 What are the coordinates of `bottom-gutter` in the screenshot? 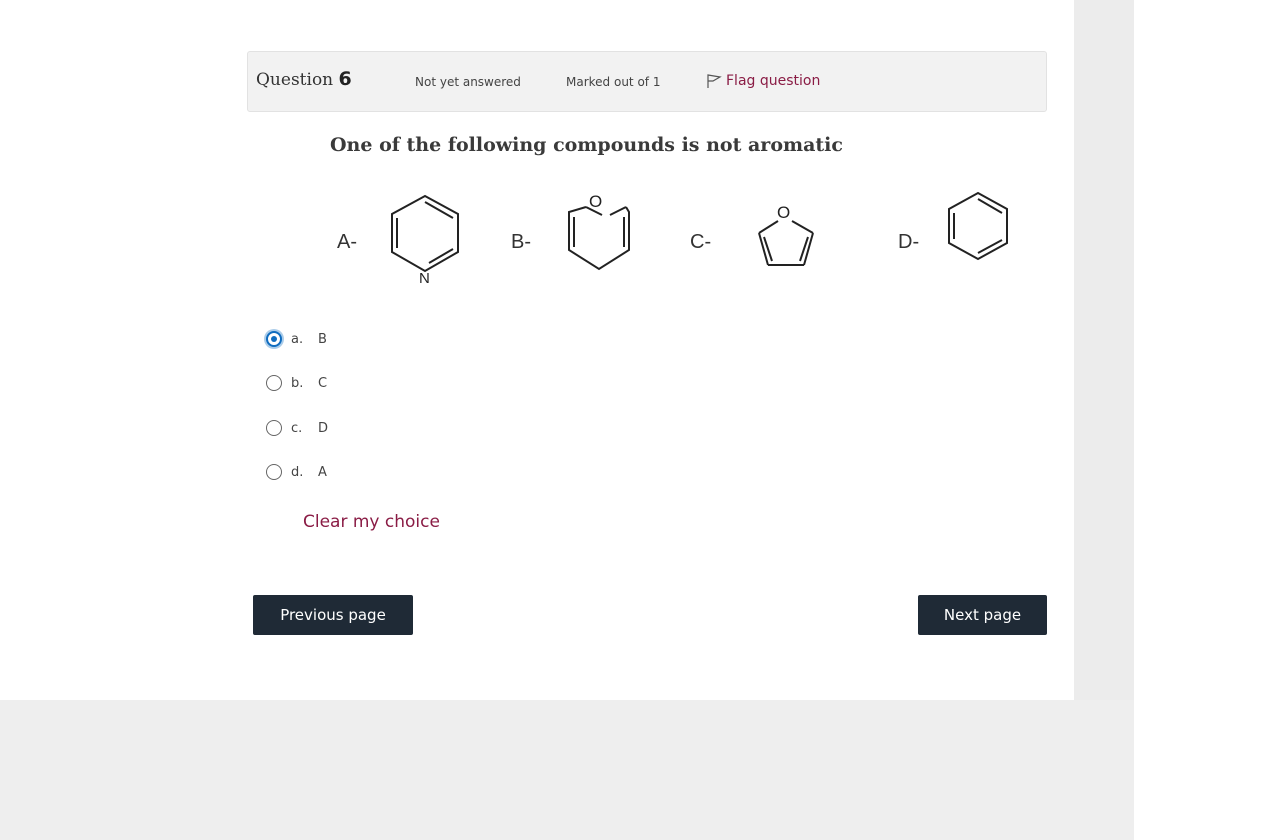 It's located at (567, 770).